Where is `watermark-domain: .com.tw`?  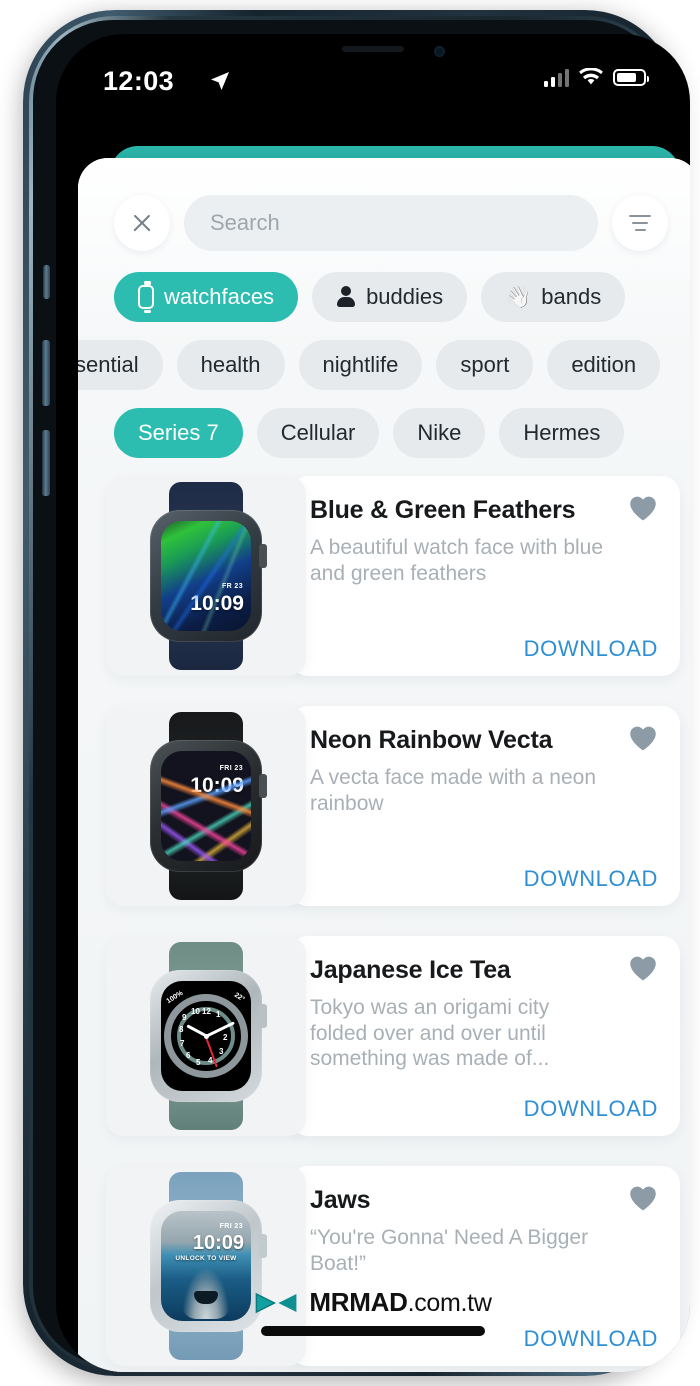
watermark-domain: .com.tw is located at coordinates (449, 1303).